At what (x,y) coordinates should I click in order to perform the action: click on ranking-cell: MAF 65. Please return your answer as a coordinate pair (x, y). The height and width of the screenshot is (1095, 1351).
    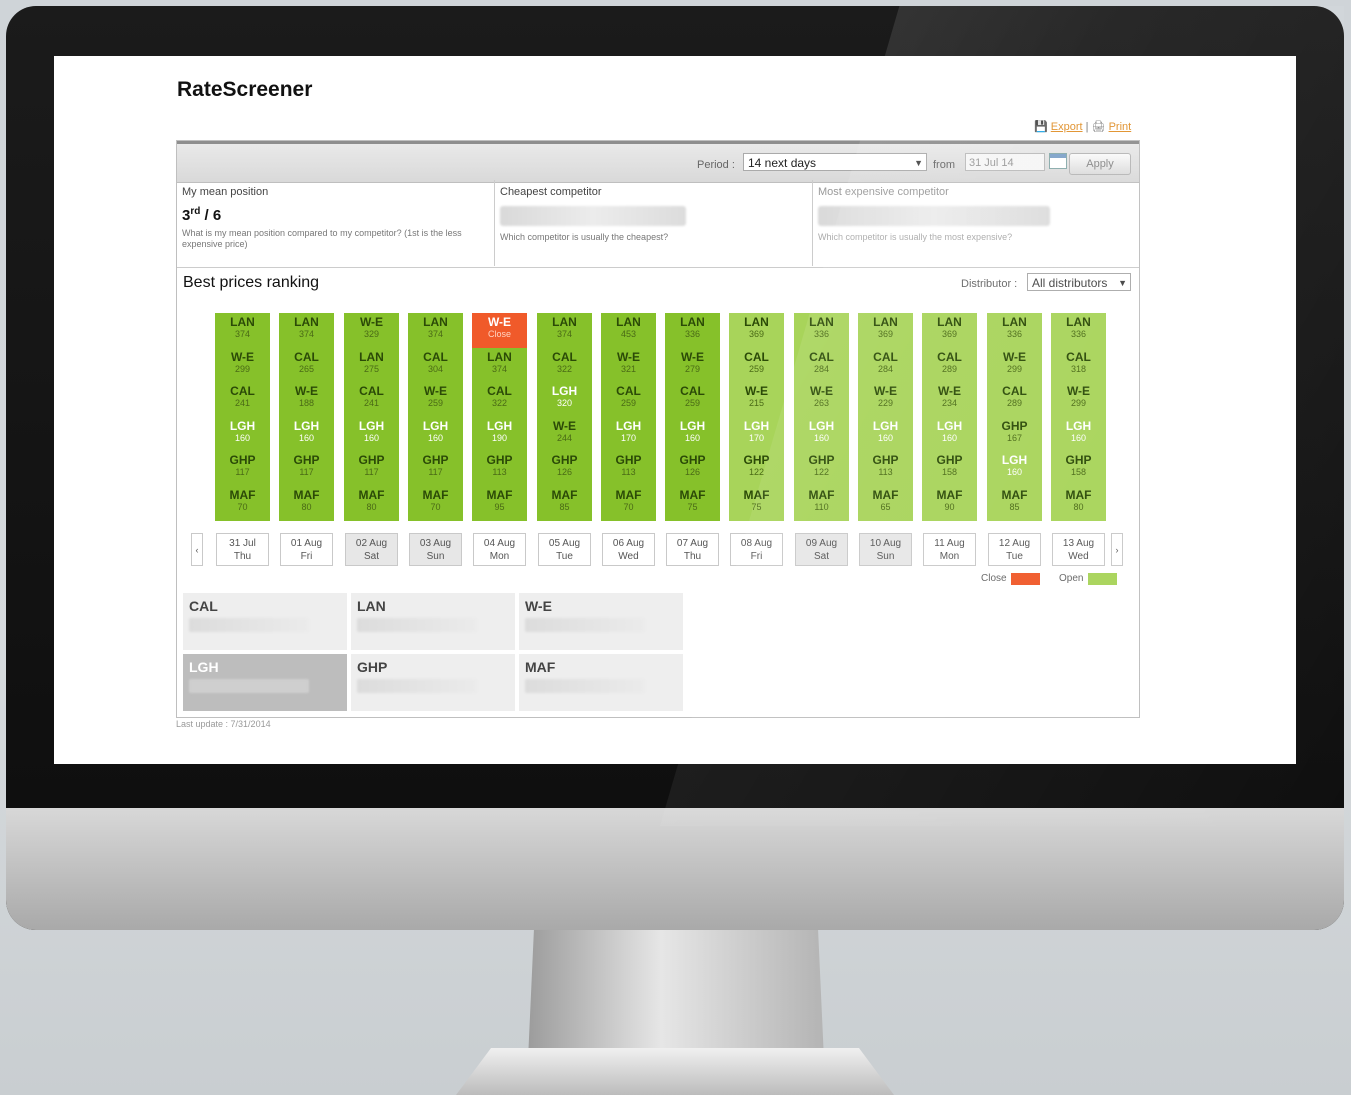
    Looking at the image, I should click on (885, 503).